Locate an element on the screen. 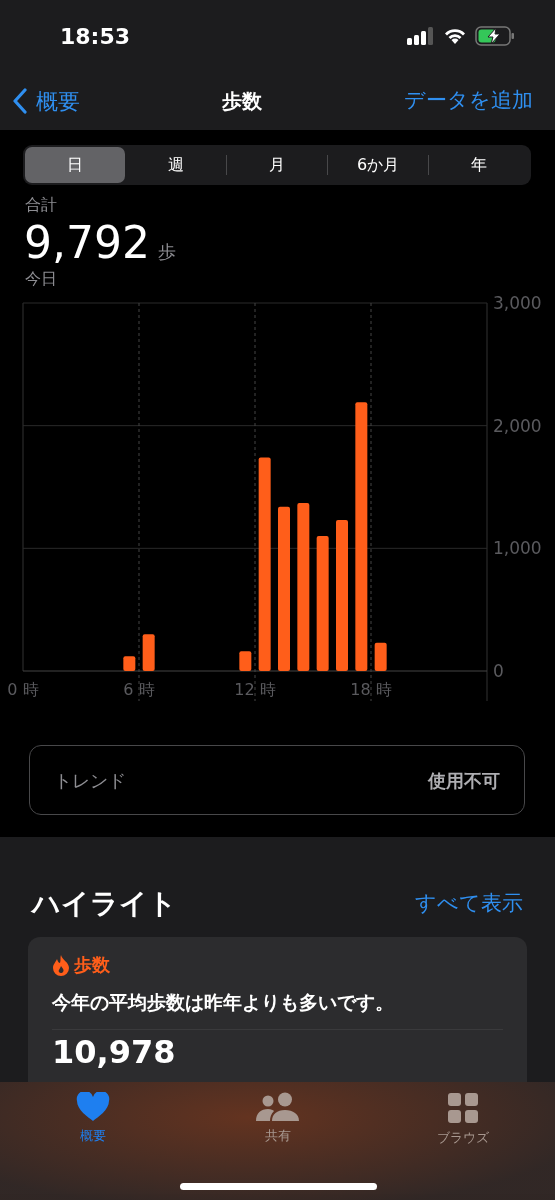 This screenshot has width=555, height=1200. chevron-left-icon is located at coordinates (20, 101).